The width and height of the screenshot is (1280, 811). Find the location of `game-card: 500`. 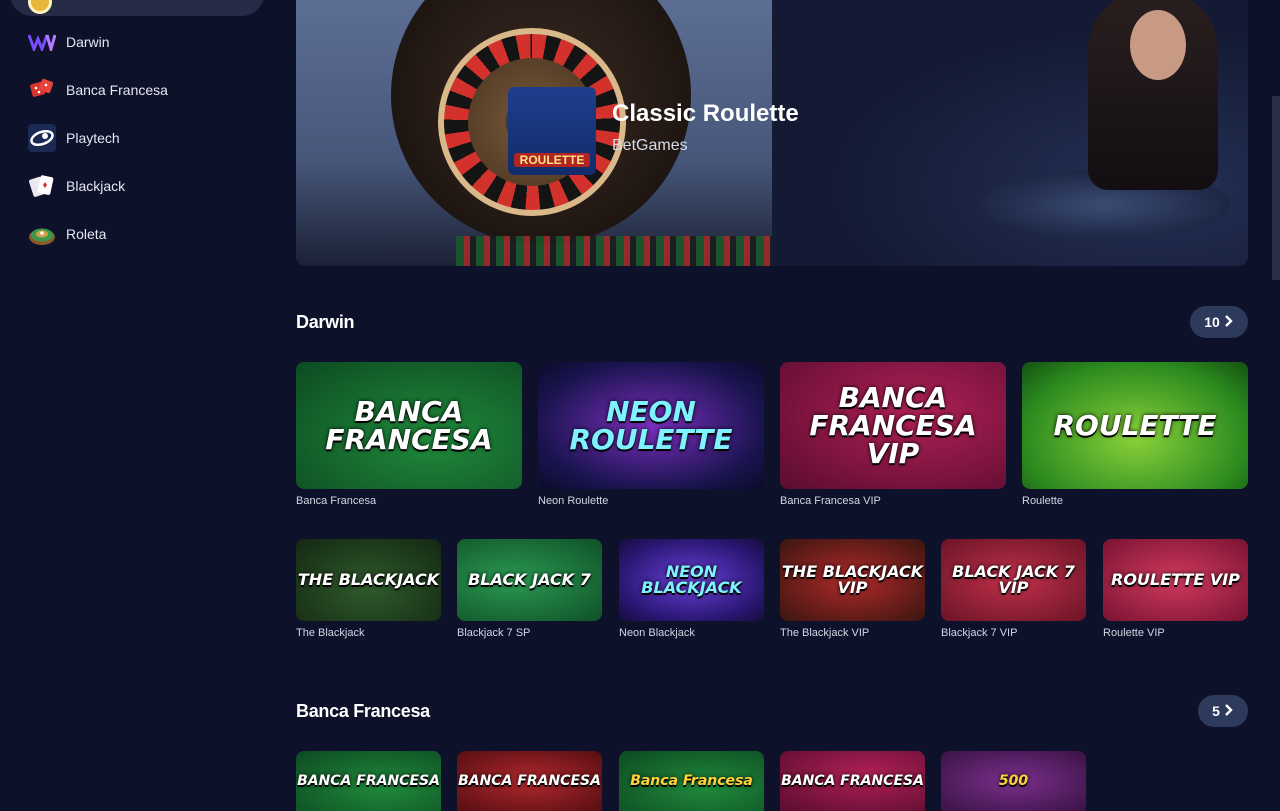

game-card: 500 is located at coordinates (1013, 781).